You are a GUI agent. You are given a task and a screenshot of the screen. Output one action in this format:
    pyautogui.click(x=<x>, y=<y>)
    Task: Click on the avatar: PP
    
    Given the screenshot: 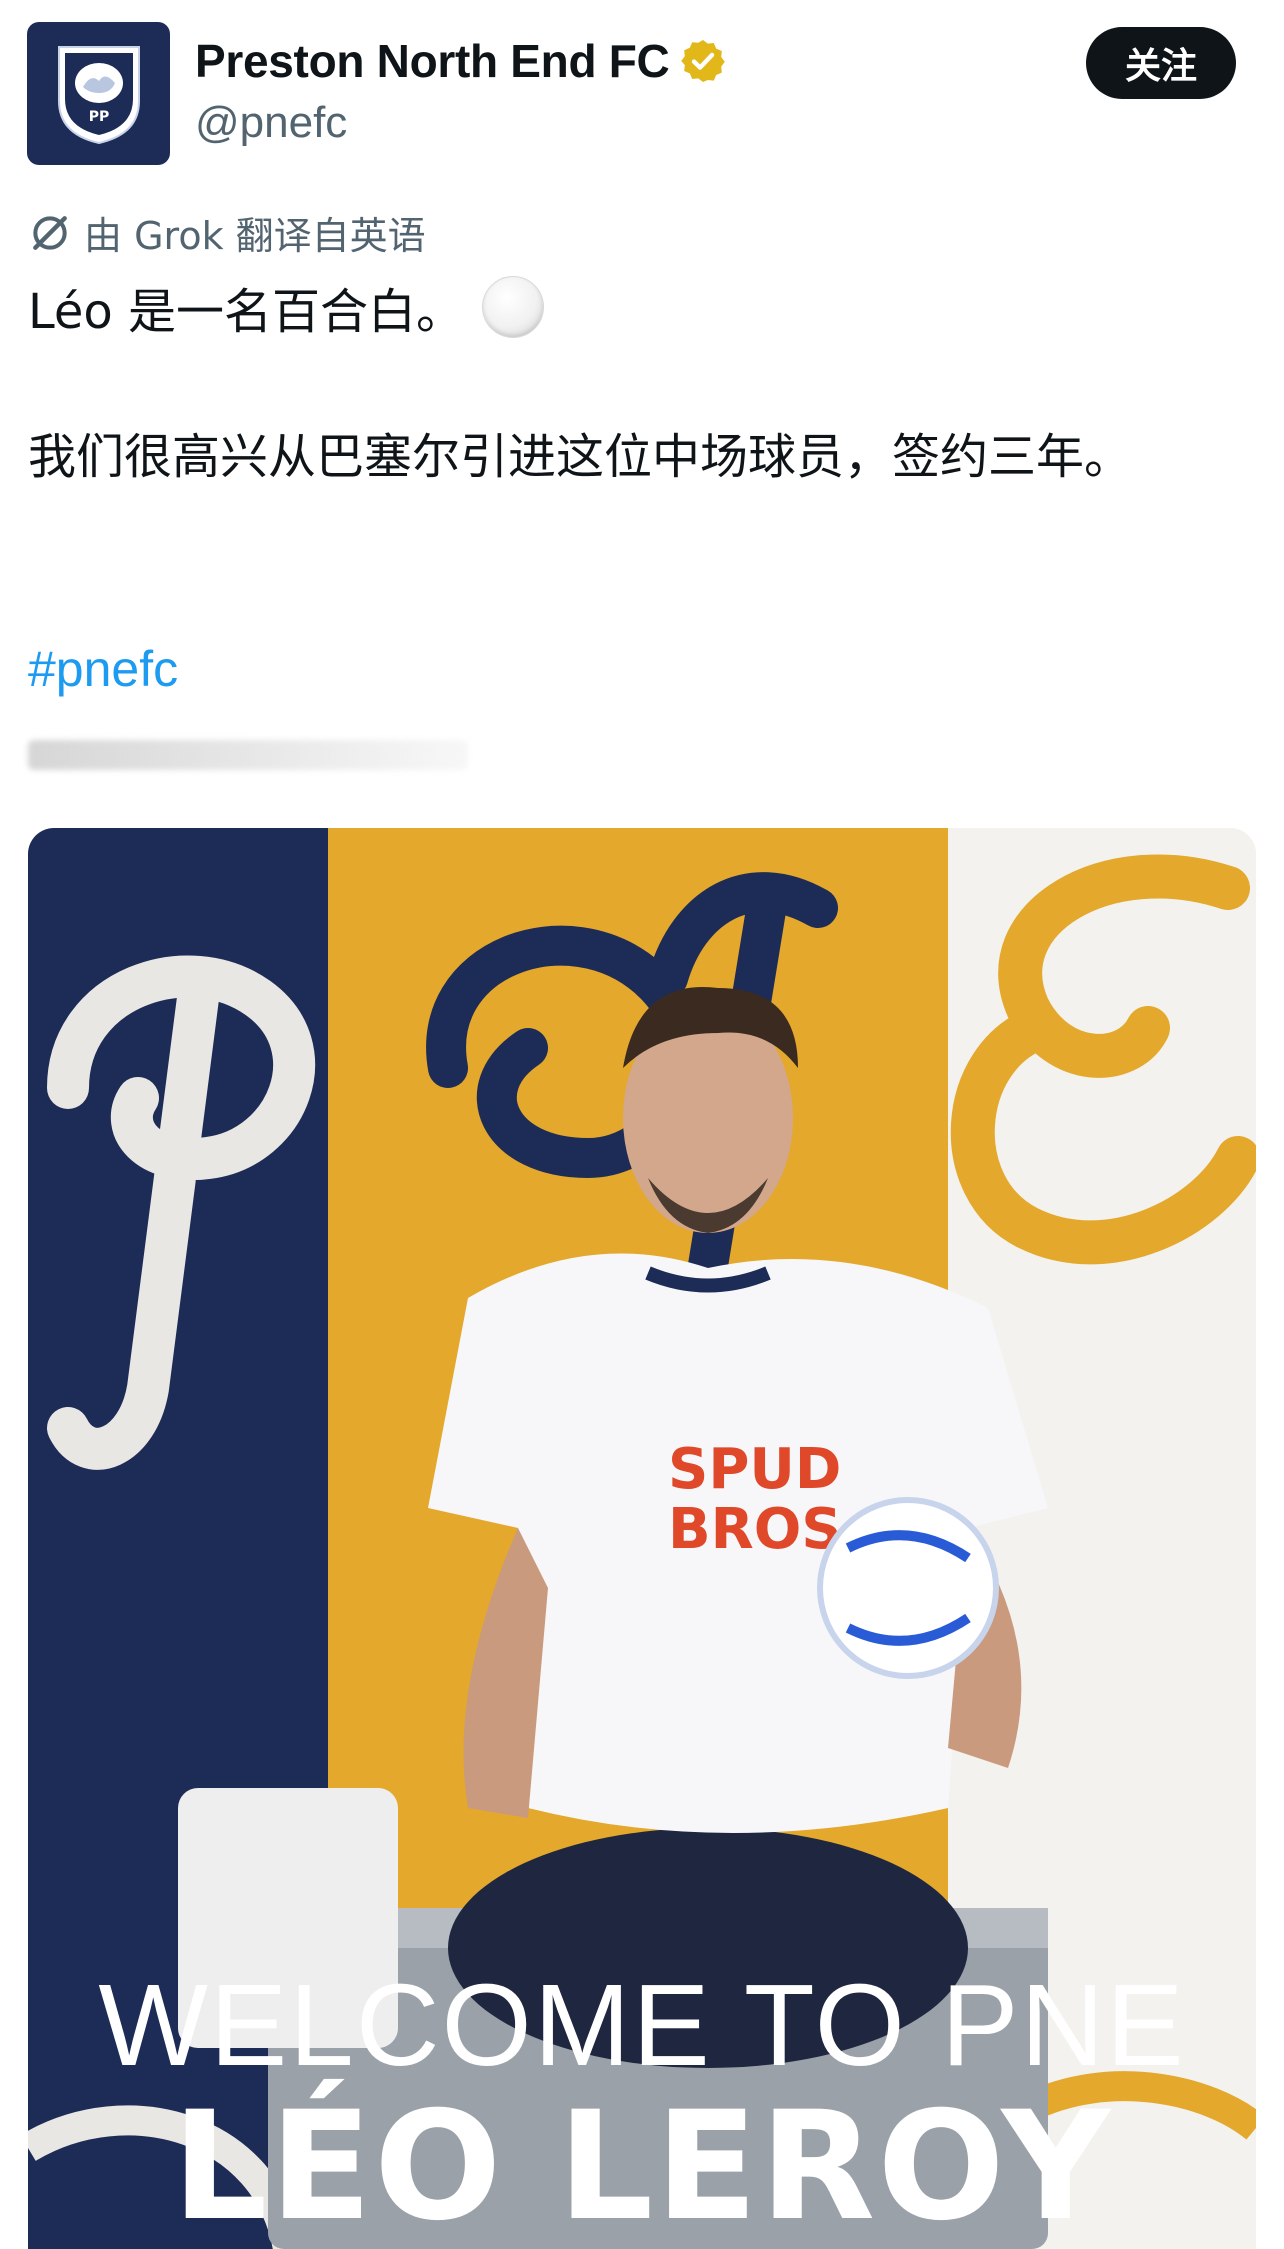 What is the action you would take?
    pyautogui.click(x=98, y=93)
    